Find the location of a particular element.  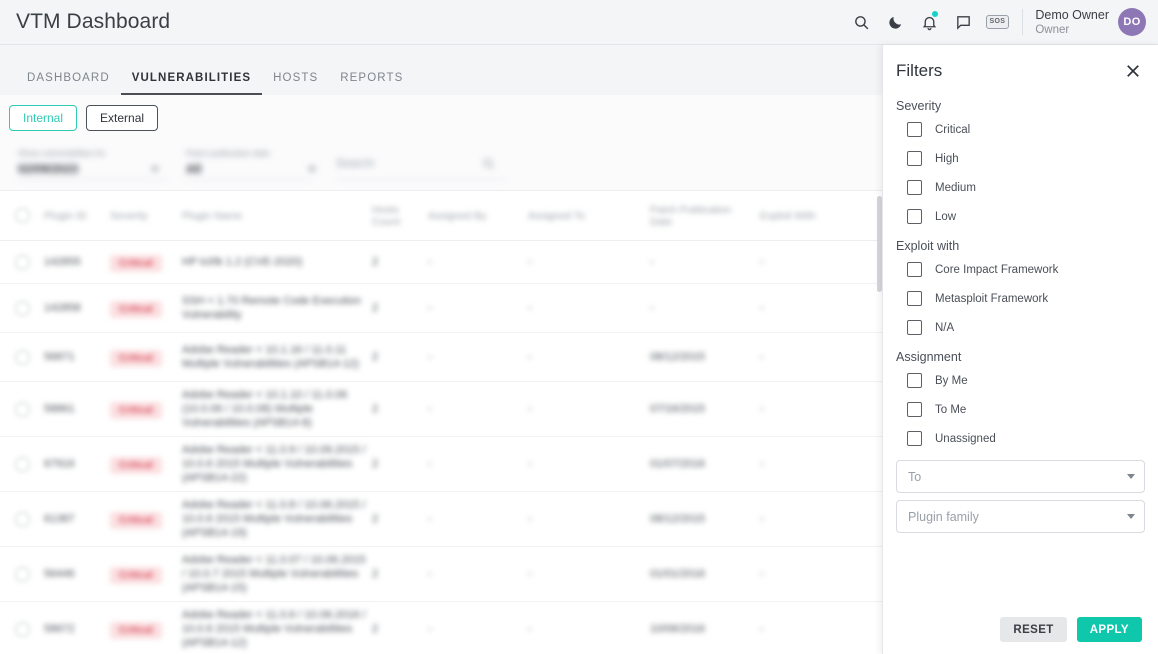

filter-checkbox-row: High is located at coordinates (1020, 158).